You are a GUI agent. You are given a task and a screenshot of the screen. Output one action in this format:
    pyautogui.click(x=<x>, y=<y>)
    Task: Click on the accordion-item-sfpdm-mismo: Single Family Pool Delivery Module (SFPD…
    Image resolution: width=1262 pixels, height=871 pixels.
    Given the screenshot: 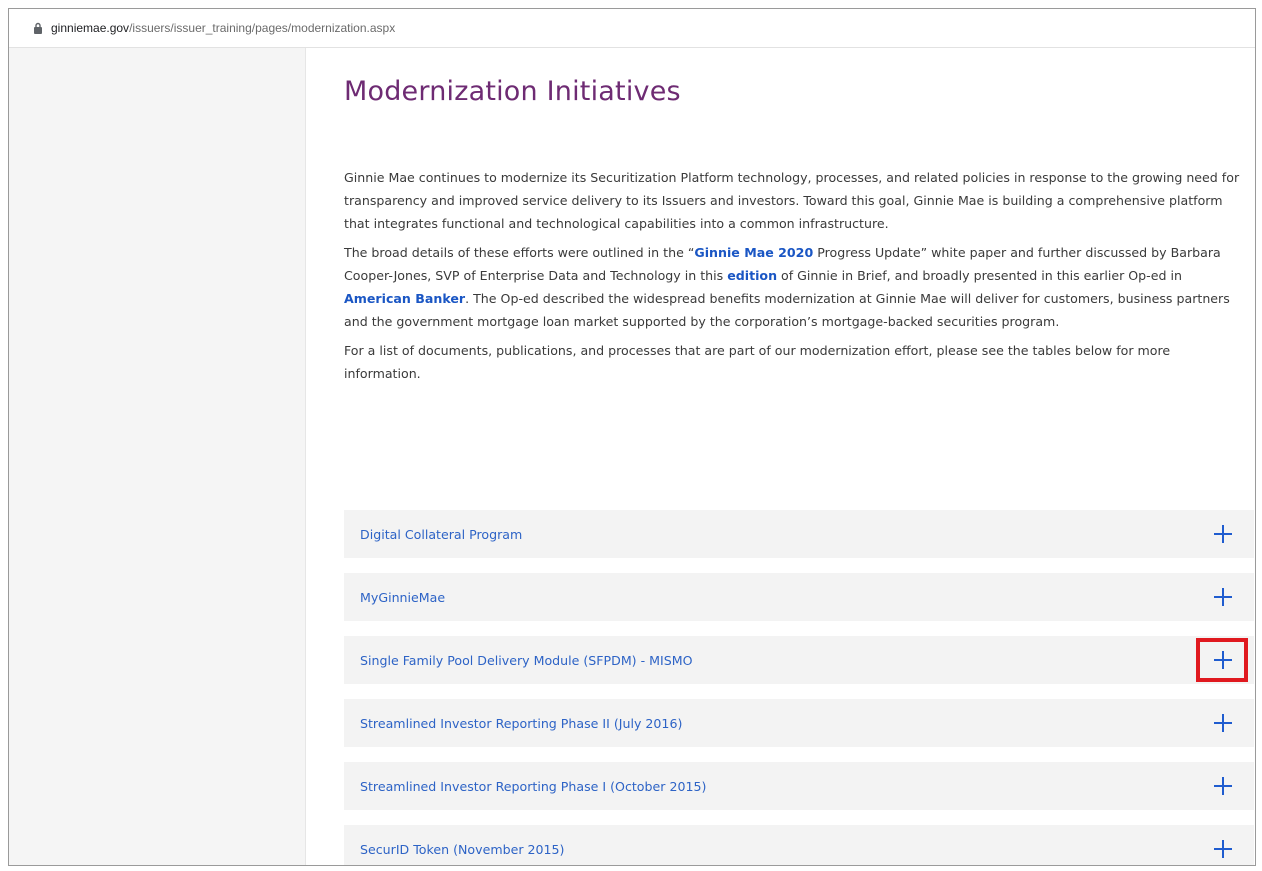 What is the action you would take?
    pyautogui.click(x=799, y=660)
    